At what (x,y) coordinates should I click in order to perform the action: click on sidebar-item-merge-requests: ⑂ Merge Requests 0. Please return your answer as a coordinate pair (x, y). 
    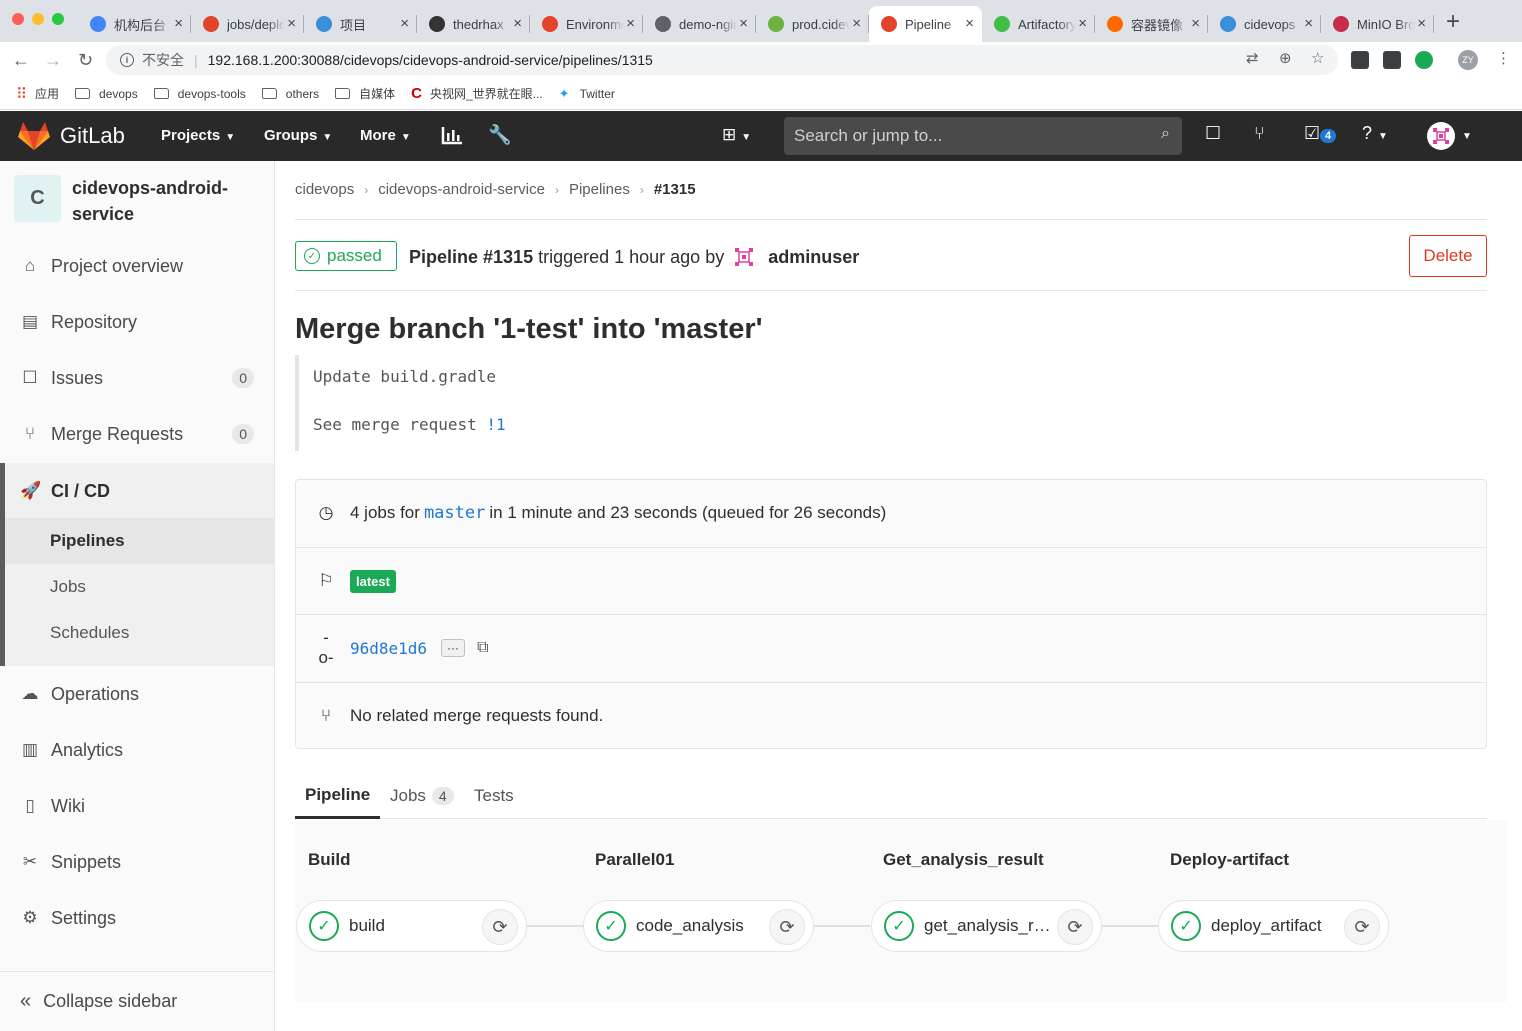
    Looking at the image, I should click on (137, 434).